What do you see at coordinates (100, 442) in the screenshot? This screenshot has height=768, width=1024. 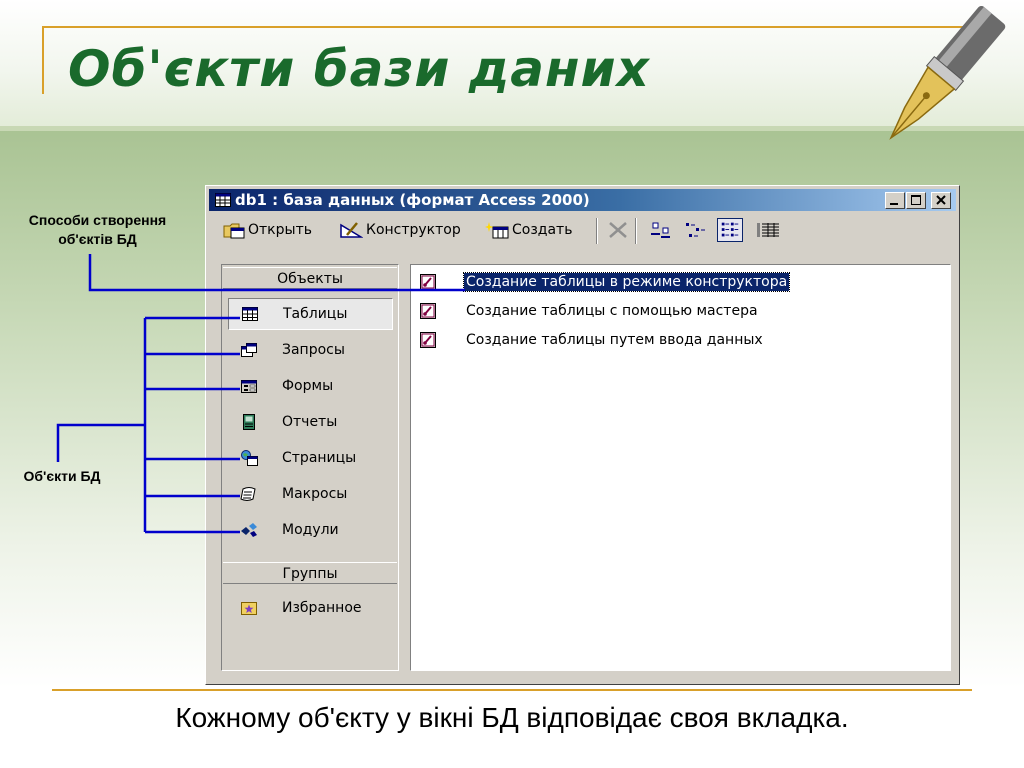 I see `db-objects-connector` at bounding box center [100, 442].